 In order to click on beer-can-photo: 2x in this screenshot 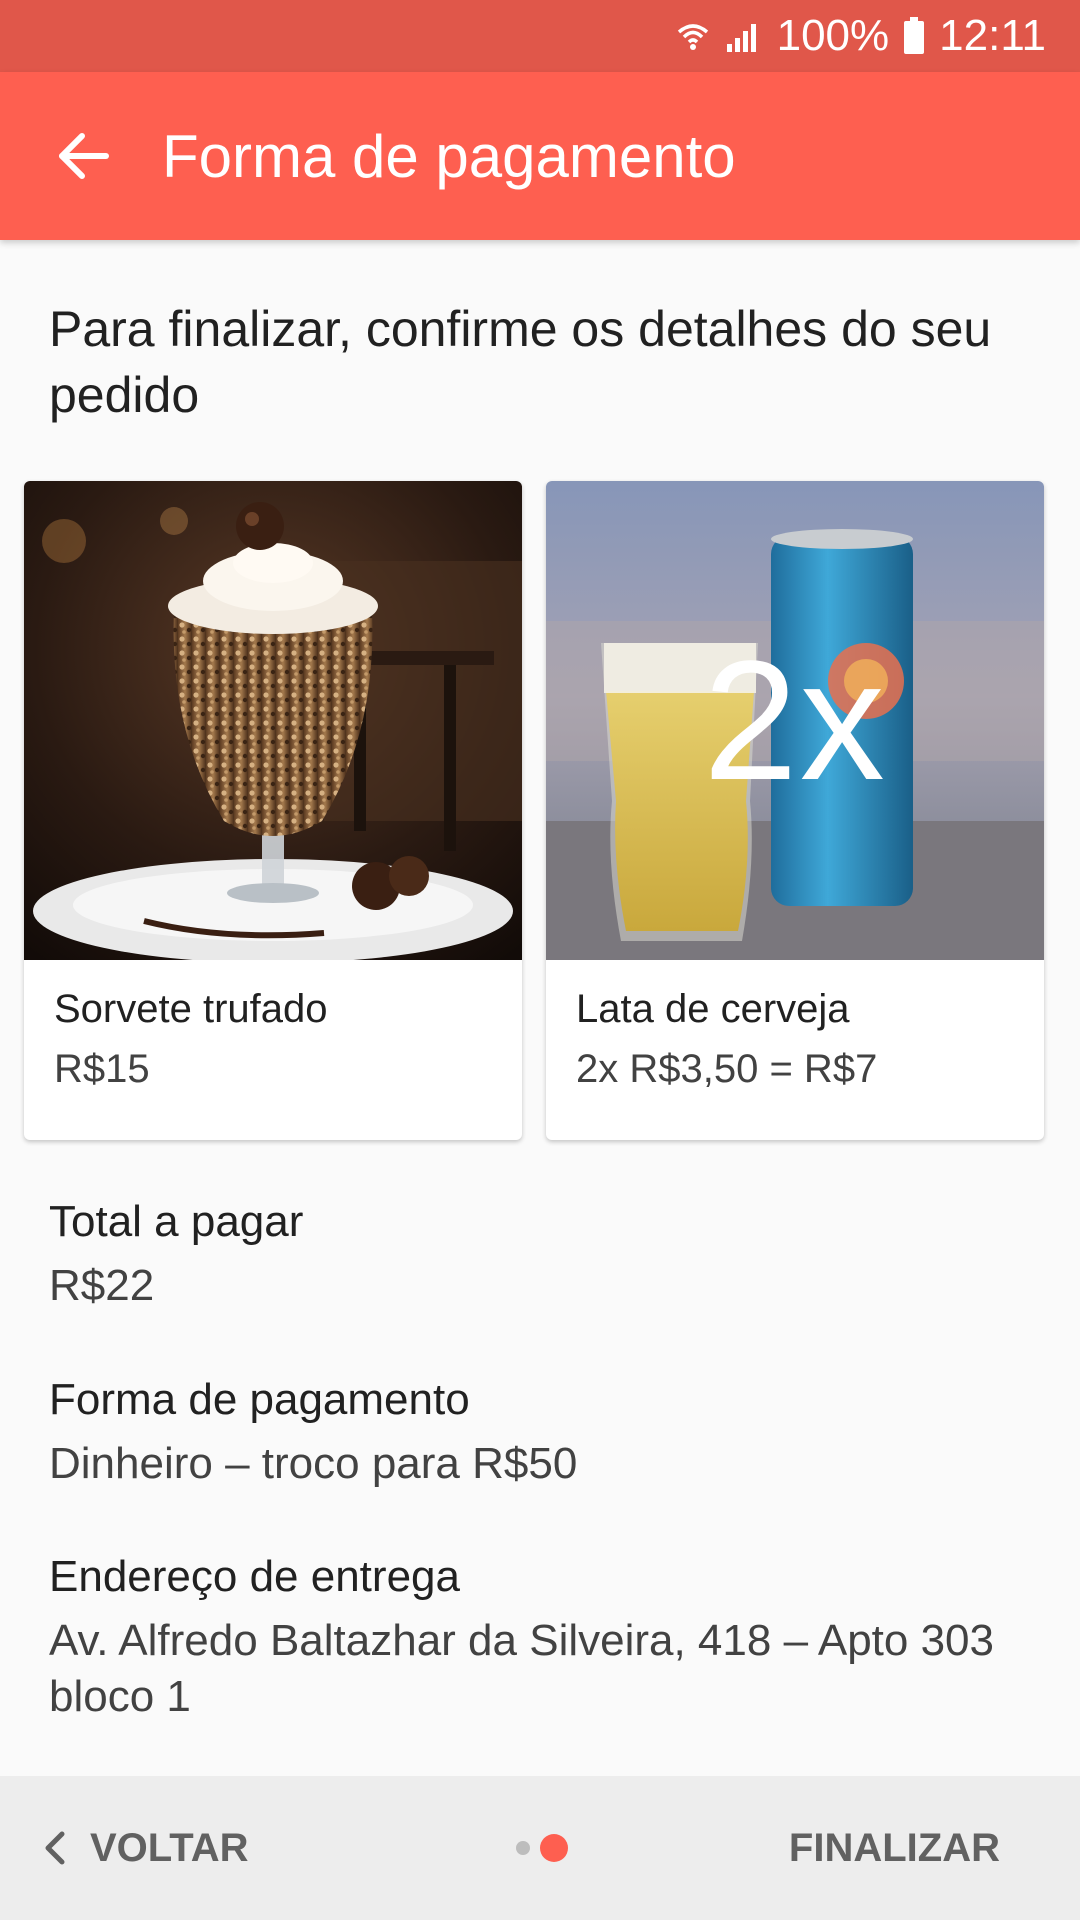, I will do `click(795, 720)`.